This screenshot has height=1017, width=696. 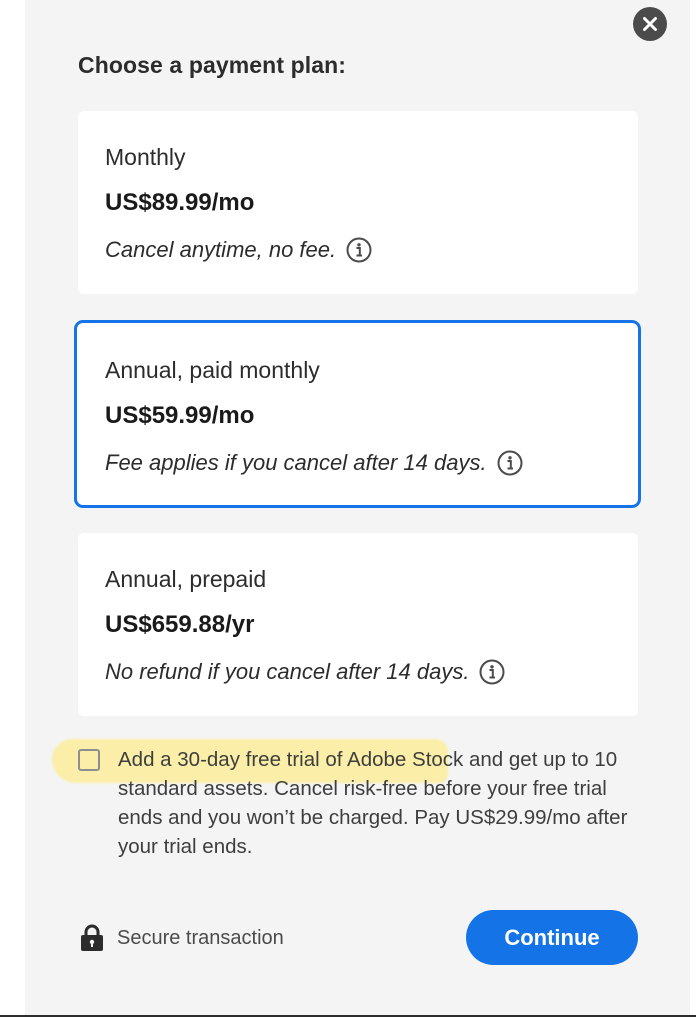 What do you see at coordinates (287, 671) in the screenshot?
I see `plan-terms: No refund if you cancel after 14 days.` at bounding box center [287, 671].